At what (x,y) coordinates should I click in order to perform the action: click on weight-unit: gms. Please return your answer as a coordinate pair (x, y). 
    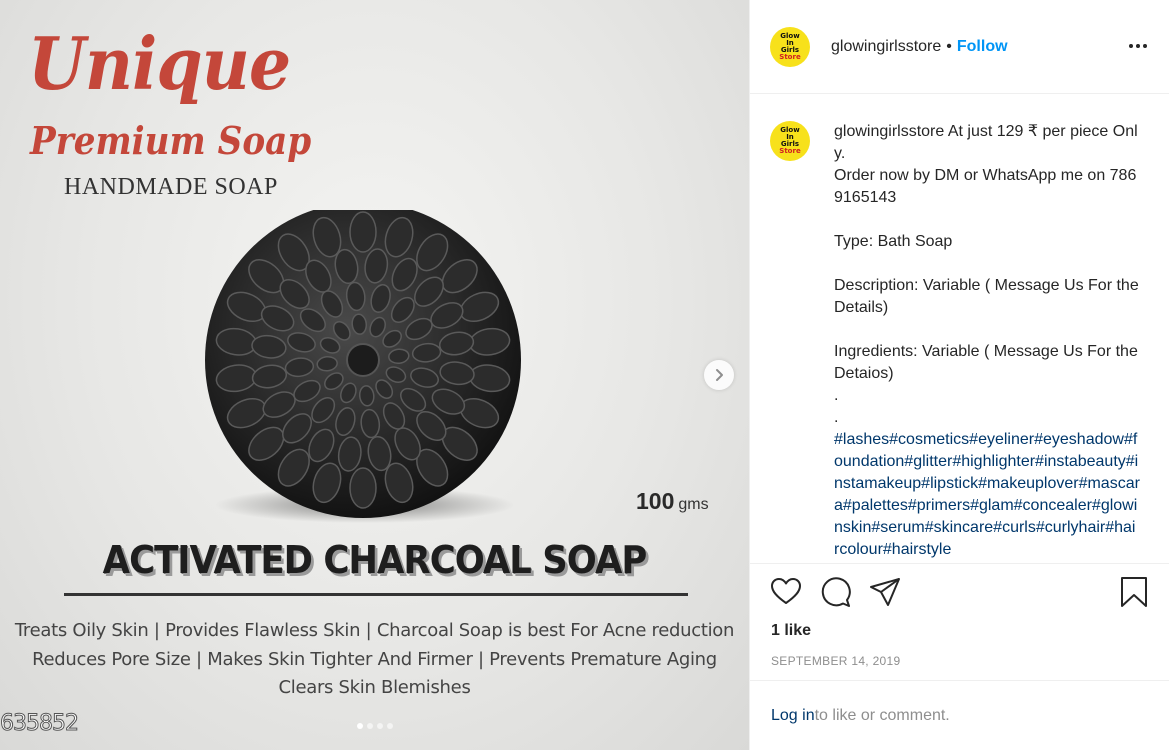
    Looking at the image, I should click on (693, 504).